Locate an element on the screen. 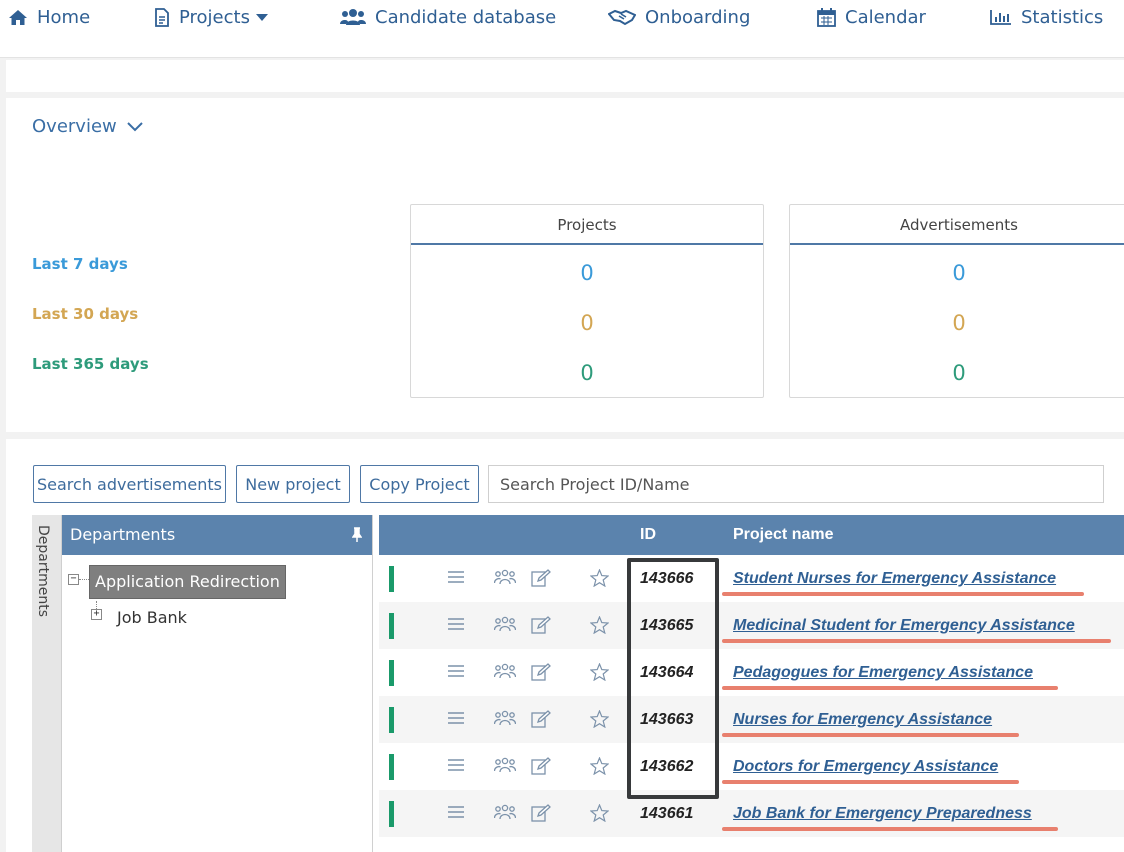 The image size is (1124, 852). calendar-icon is located at coordinates (826, 17).